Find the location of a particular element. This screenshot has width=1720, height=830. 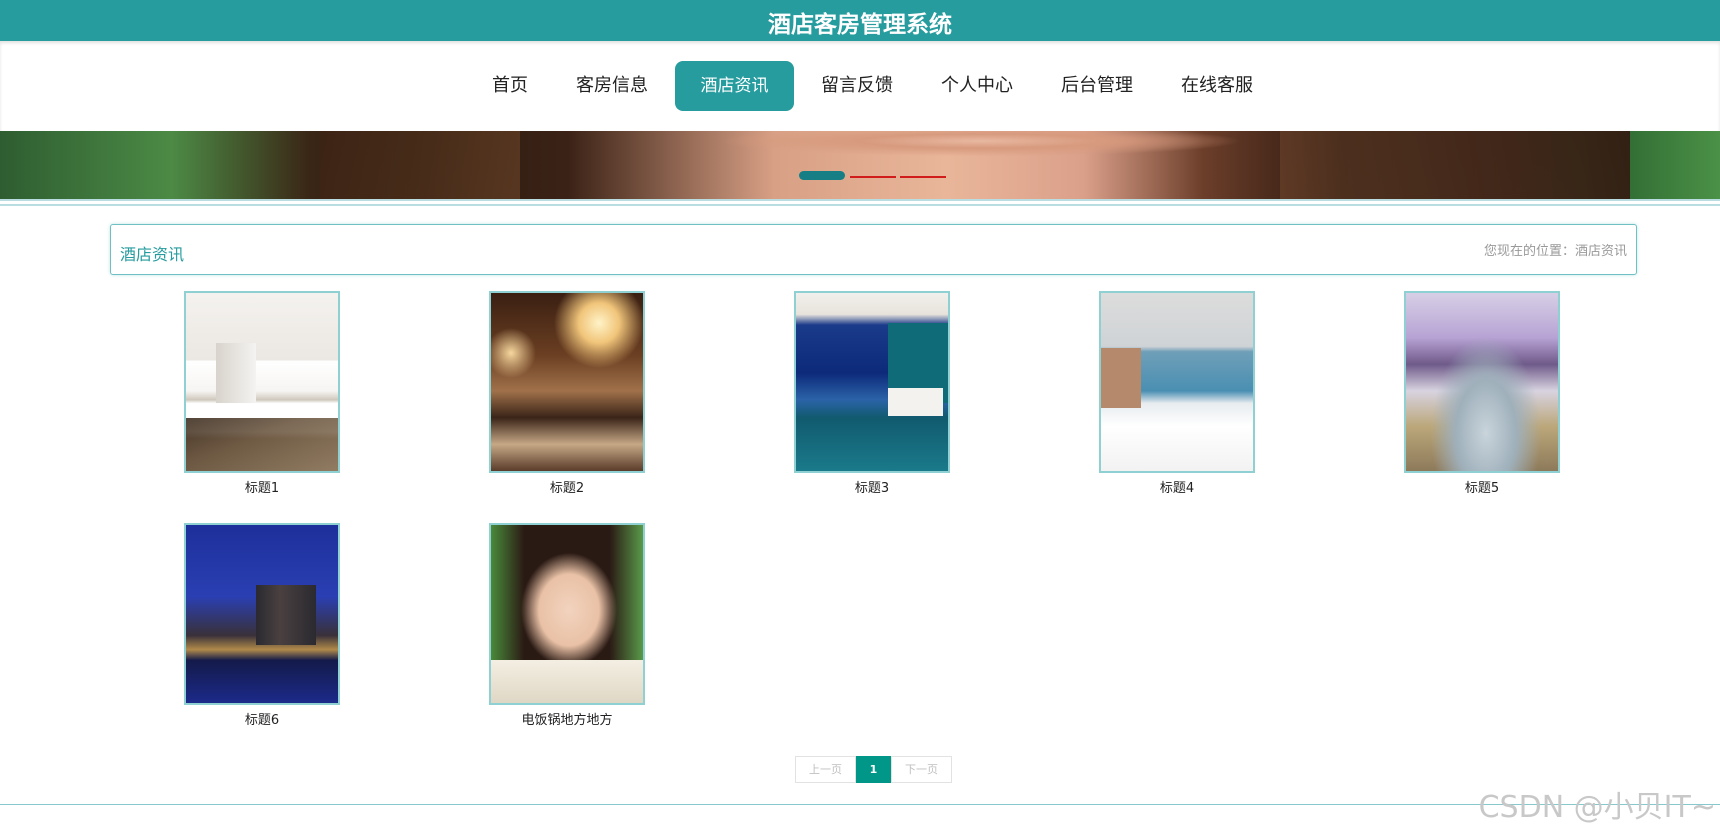

city-view-room-image is located at coordinates (872, 382).